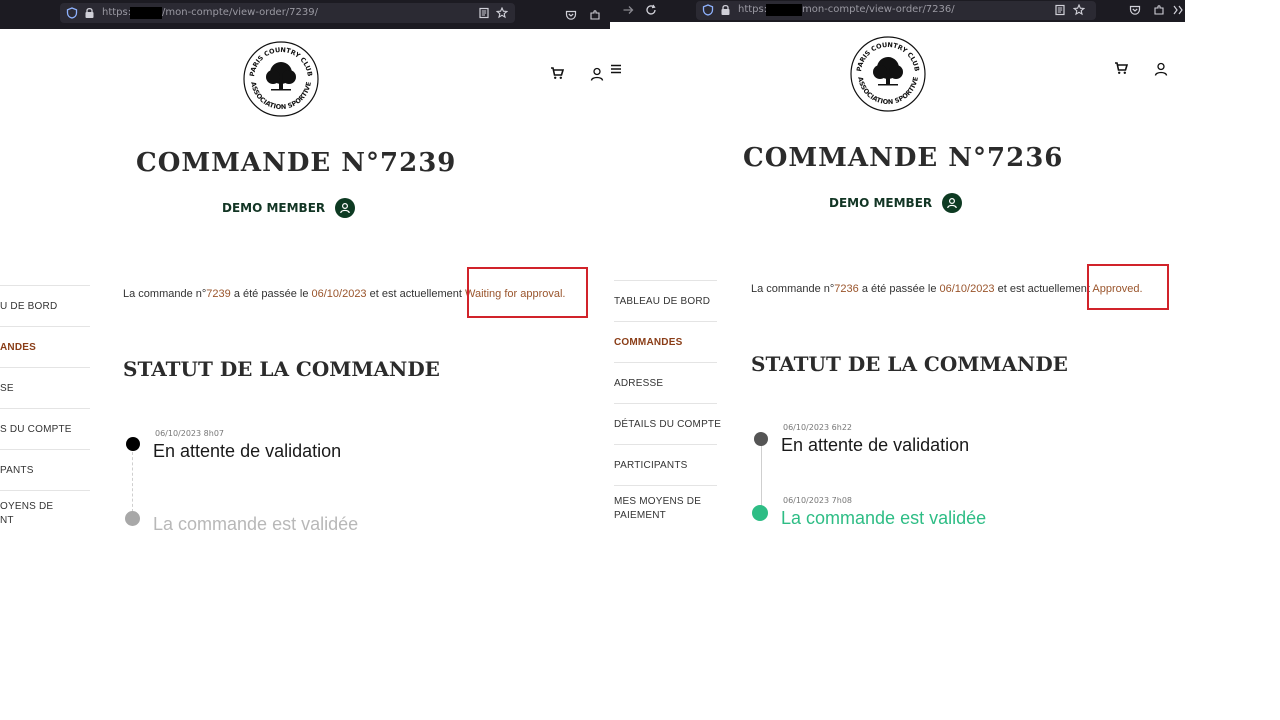 Image resolution: width=1280 pixels, height=720 pixels. Describe the element at coordinates (651, 11) in the screenshot. I see `reload-icon` at that location.